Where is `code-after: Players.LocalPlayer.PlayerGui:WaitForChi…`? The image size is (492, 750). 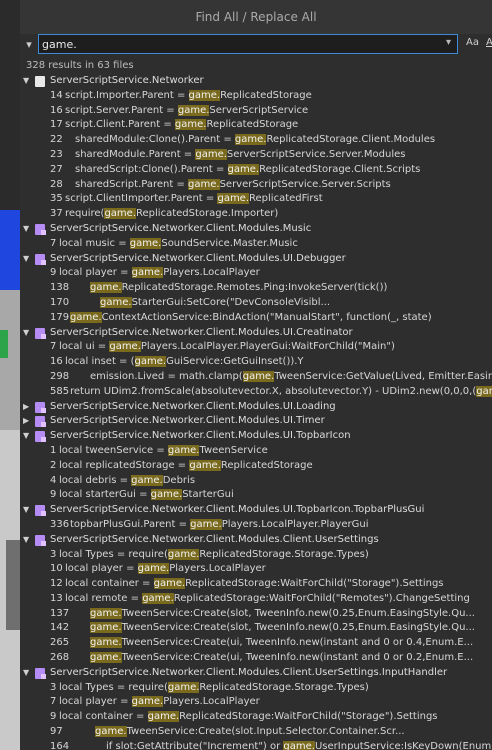 code-after: Players.LocalPlayer.PlayerGui:WaitForChi… is located at coordinates (267, 347).